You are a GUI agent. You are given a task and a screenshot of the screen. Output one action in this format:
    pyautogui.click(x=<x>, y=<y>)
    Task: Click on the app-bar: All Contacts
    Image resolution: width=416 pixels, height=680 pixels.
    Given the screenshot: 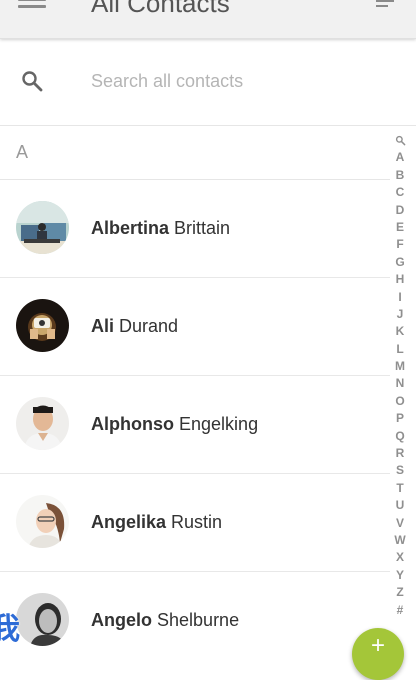 What is the action you would take?
    pyautogui.click(x=208, y=19)
    